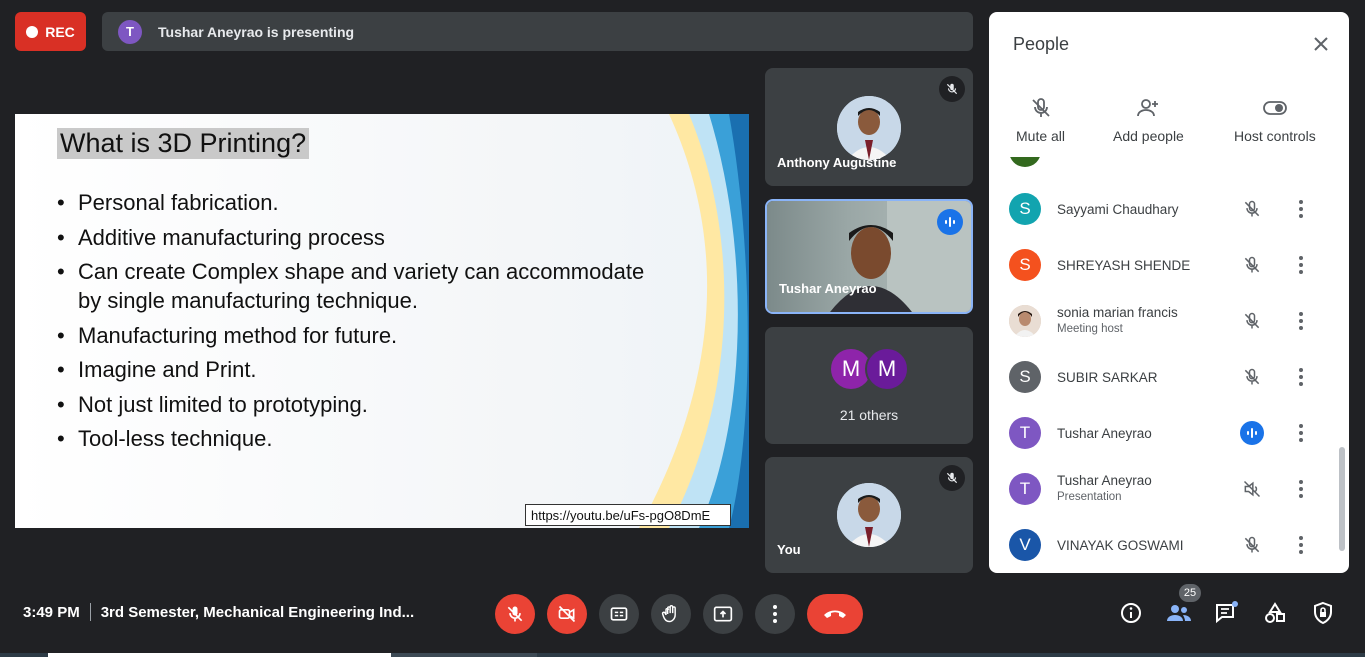 This screenshot has height=657, width=1365. Describe the element at coordinates (1274, 108) in the screenshot. I see `toggle-icon` at that location.